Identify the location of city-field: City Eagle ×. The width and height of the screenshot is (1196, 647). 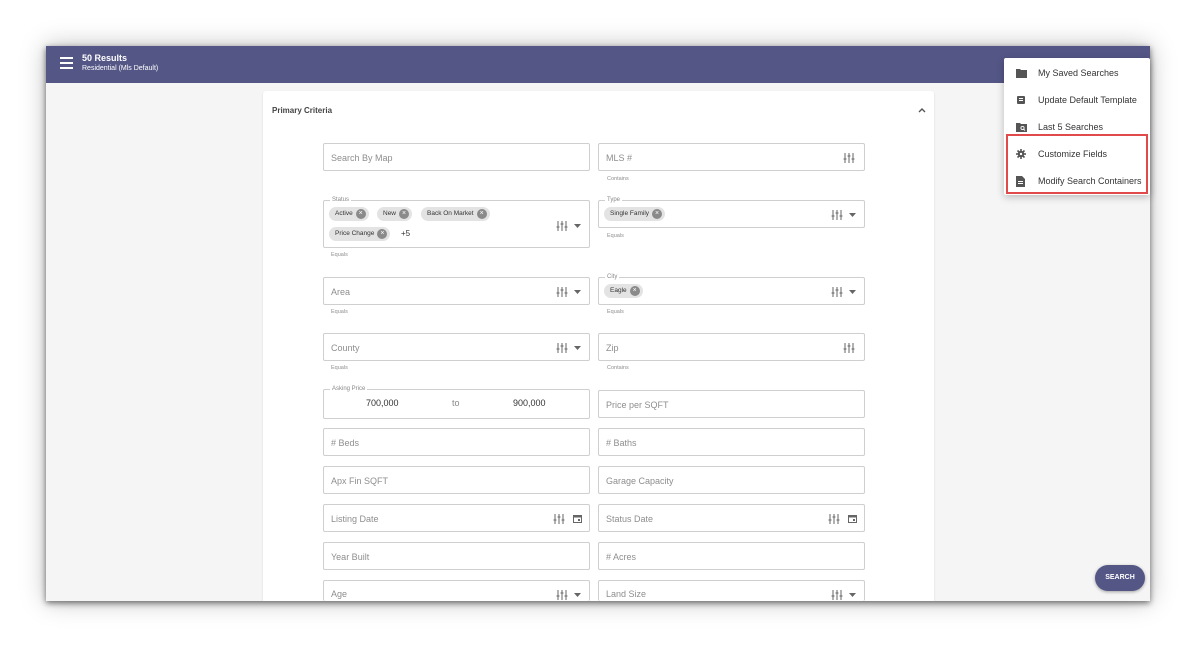
(731, 289).